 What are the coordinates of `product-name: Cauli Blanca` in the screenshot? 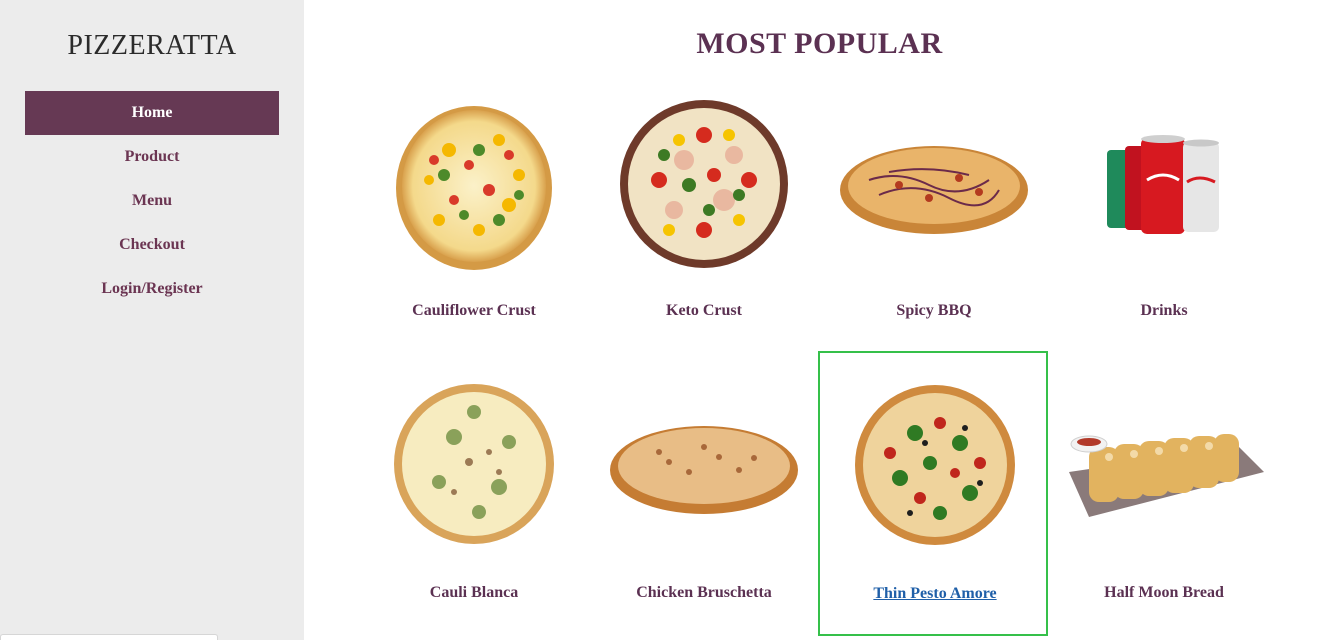 It's located at (474, 593).